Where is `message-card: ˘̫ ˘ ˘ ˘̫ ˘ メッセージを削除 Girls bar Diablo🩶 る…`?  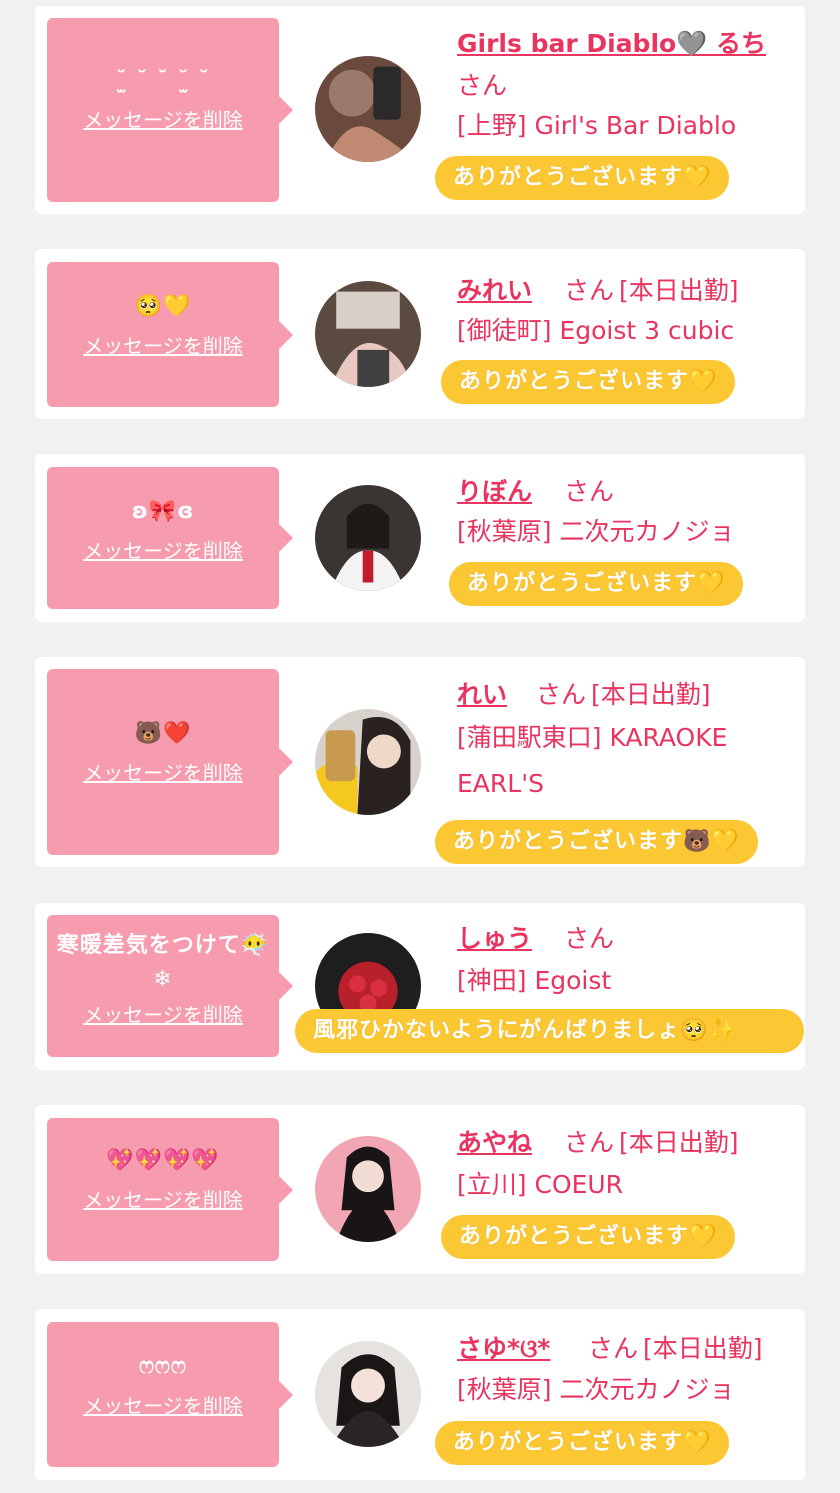 message-card: ˘̫ ˘ ˘ ˘̫ ˘ メッセージを削除 Girls bar Diablo🩶 る… is located at coordinates (420, 110).